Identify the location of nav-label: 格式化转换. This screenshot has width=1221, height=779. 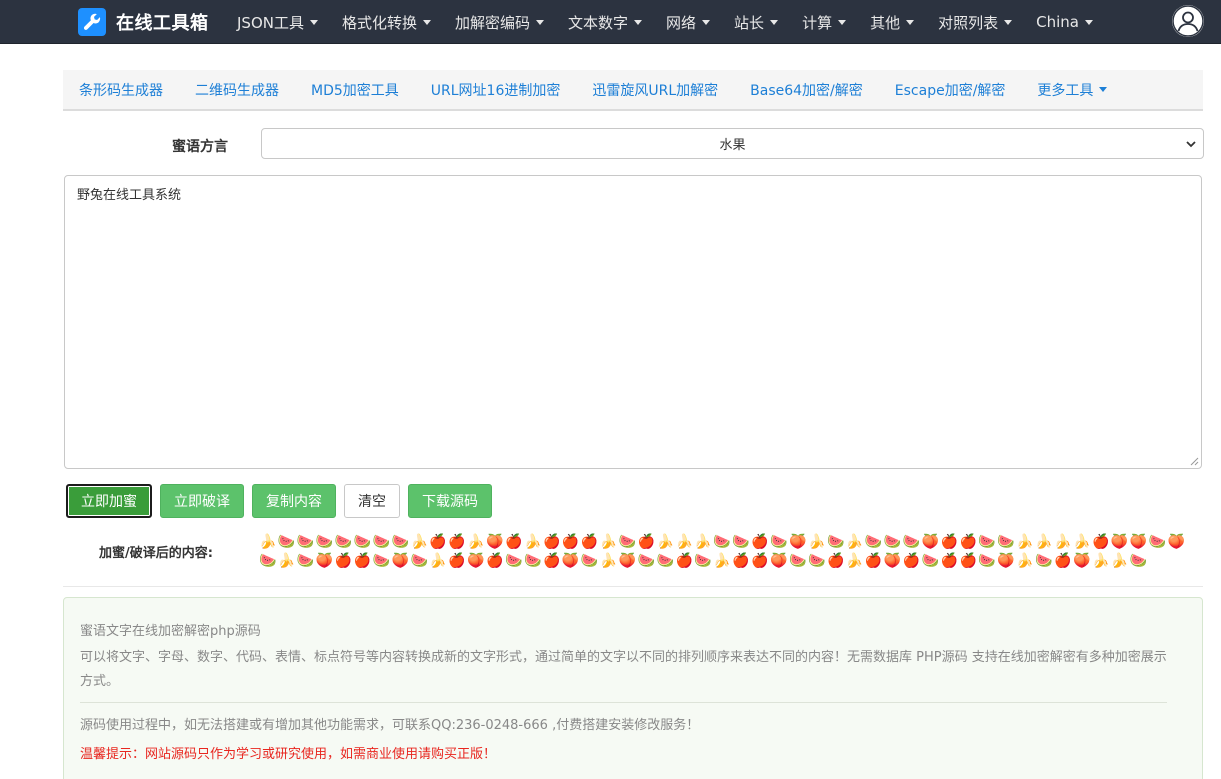
(379, 22).